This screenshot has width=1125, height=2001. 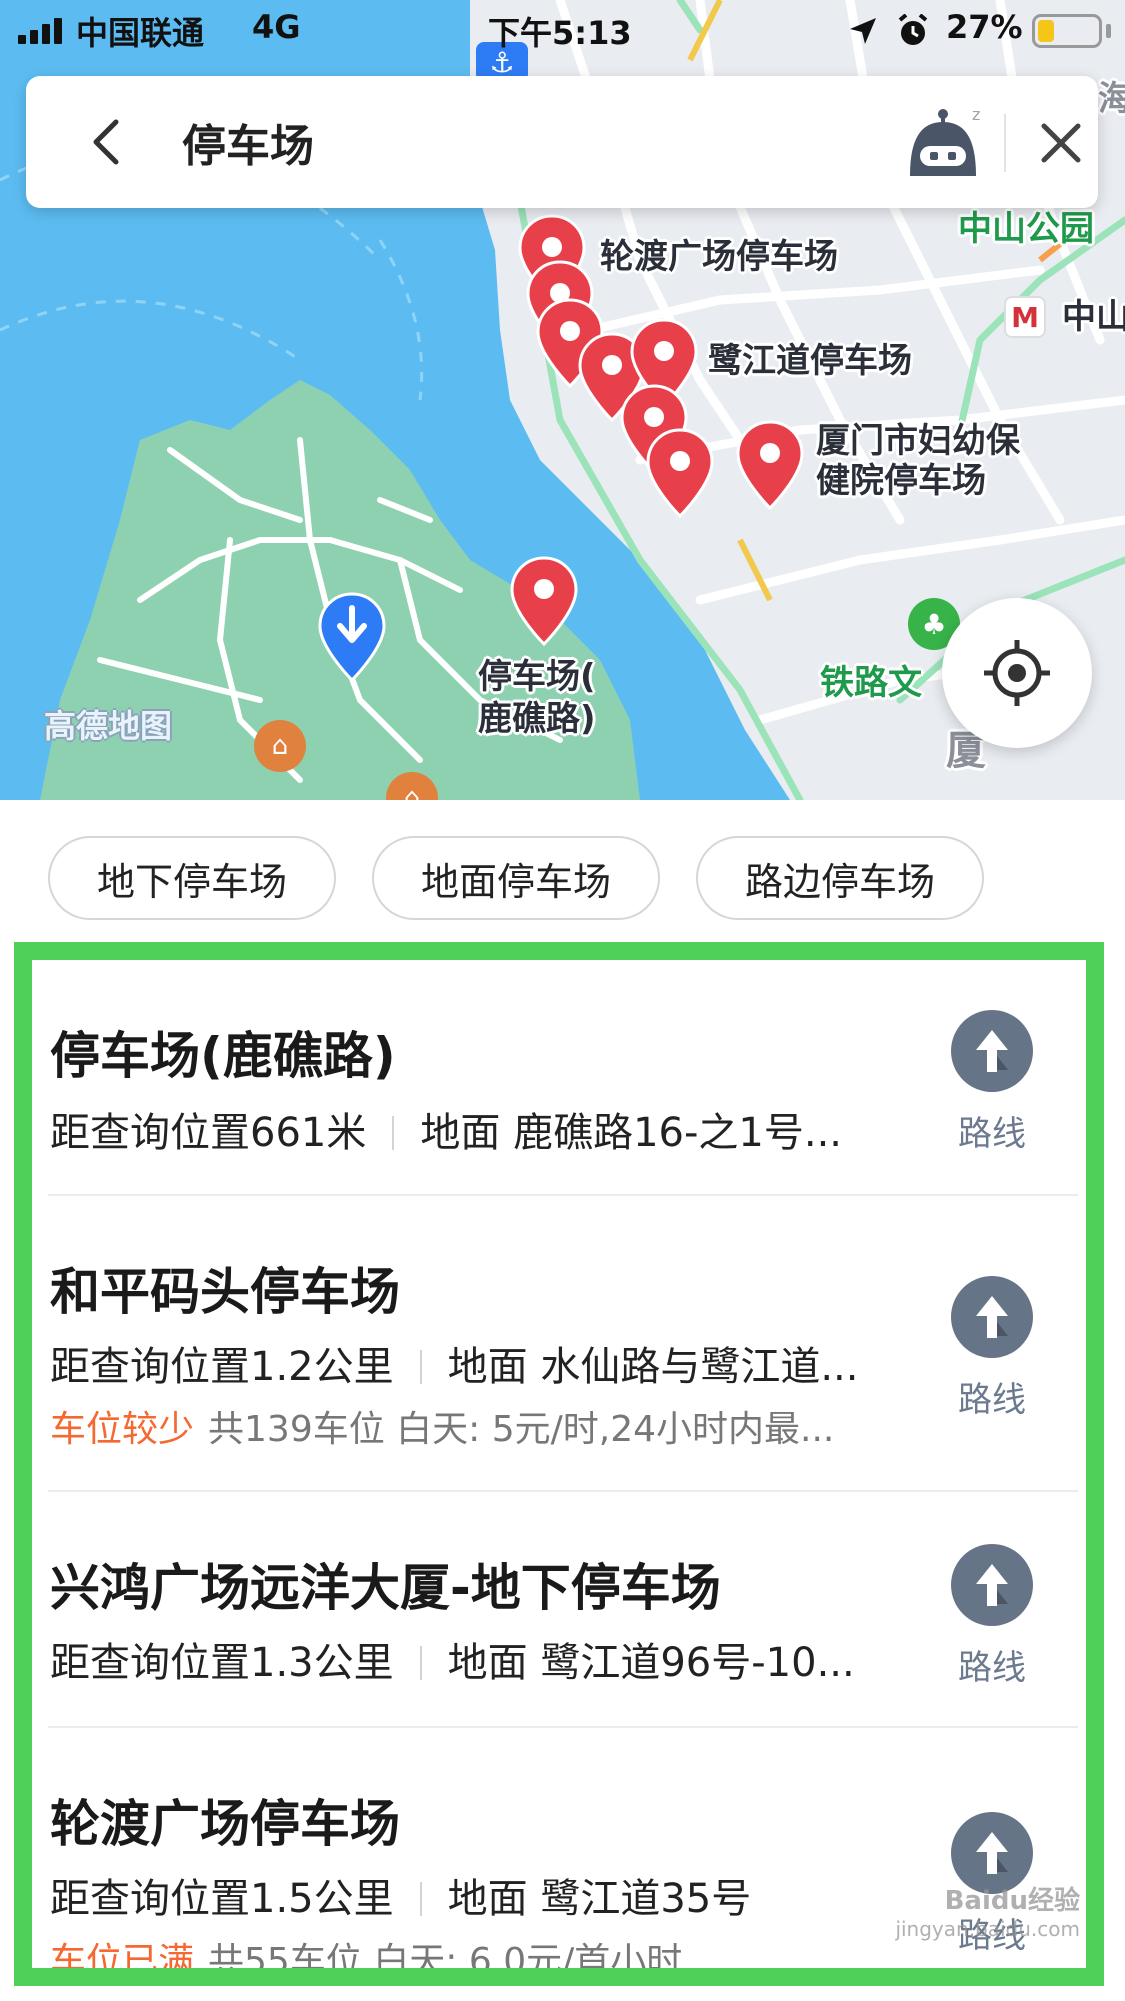 What do you see at coordinates (1025, 317) in the screenshot?
I see `metro-station-icon: M` at bounding box center [1025, 317].